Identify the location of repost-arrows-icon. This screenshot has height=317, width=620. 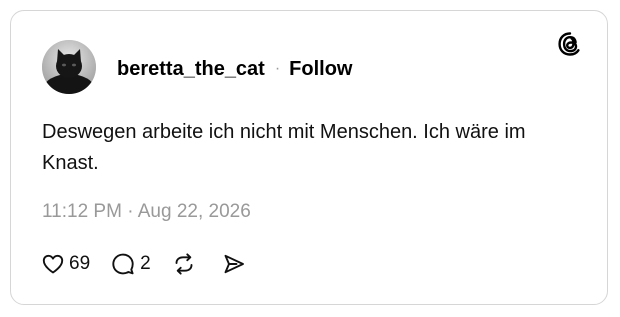
(184, 264).